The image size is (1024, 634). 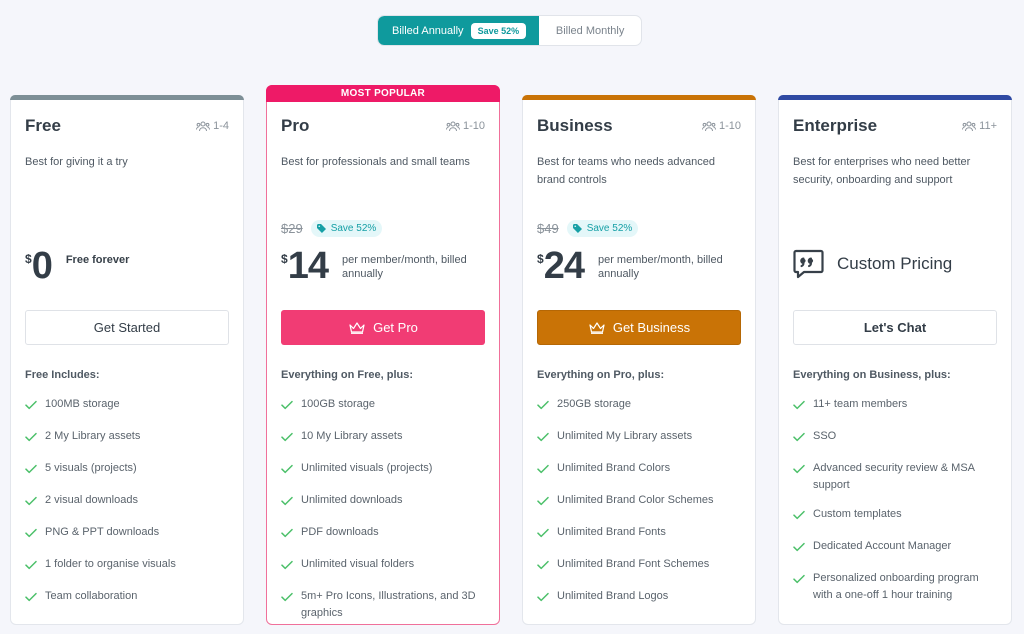 What do you see at coordinates (383, 93) in the screenshot?
I see `most-popular-badge: MOST POPULAR` at bounding box center [383, 93].